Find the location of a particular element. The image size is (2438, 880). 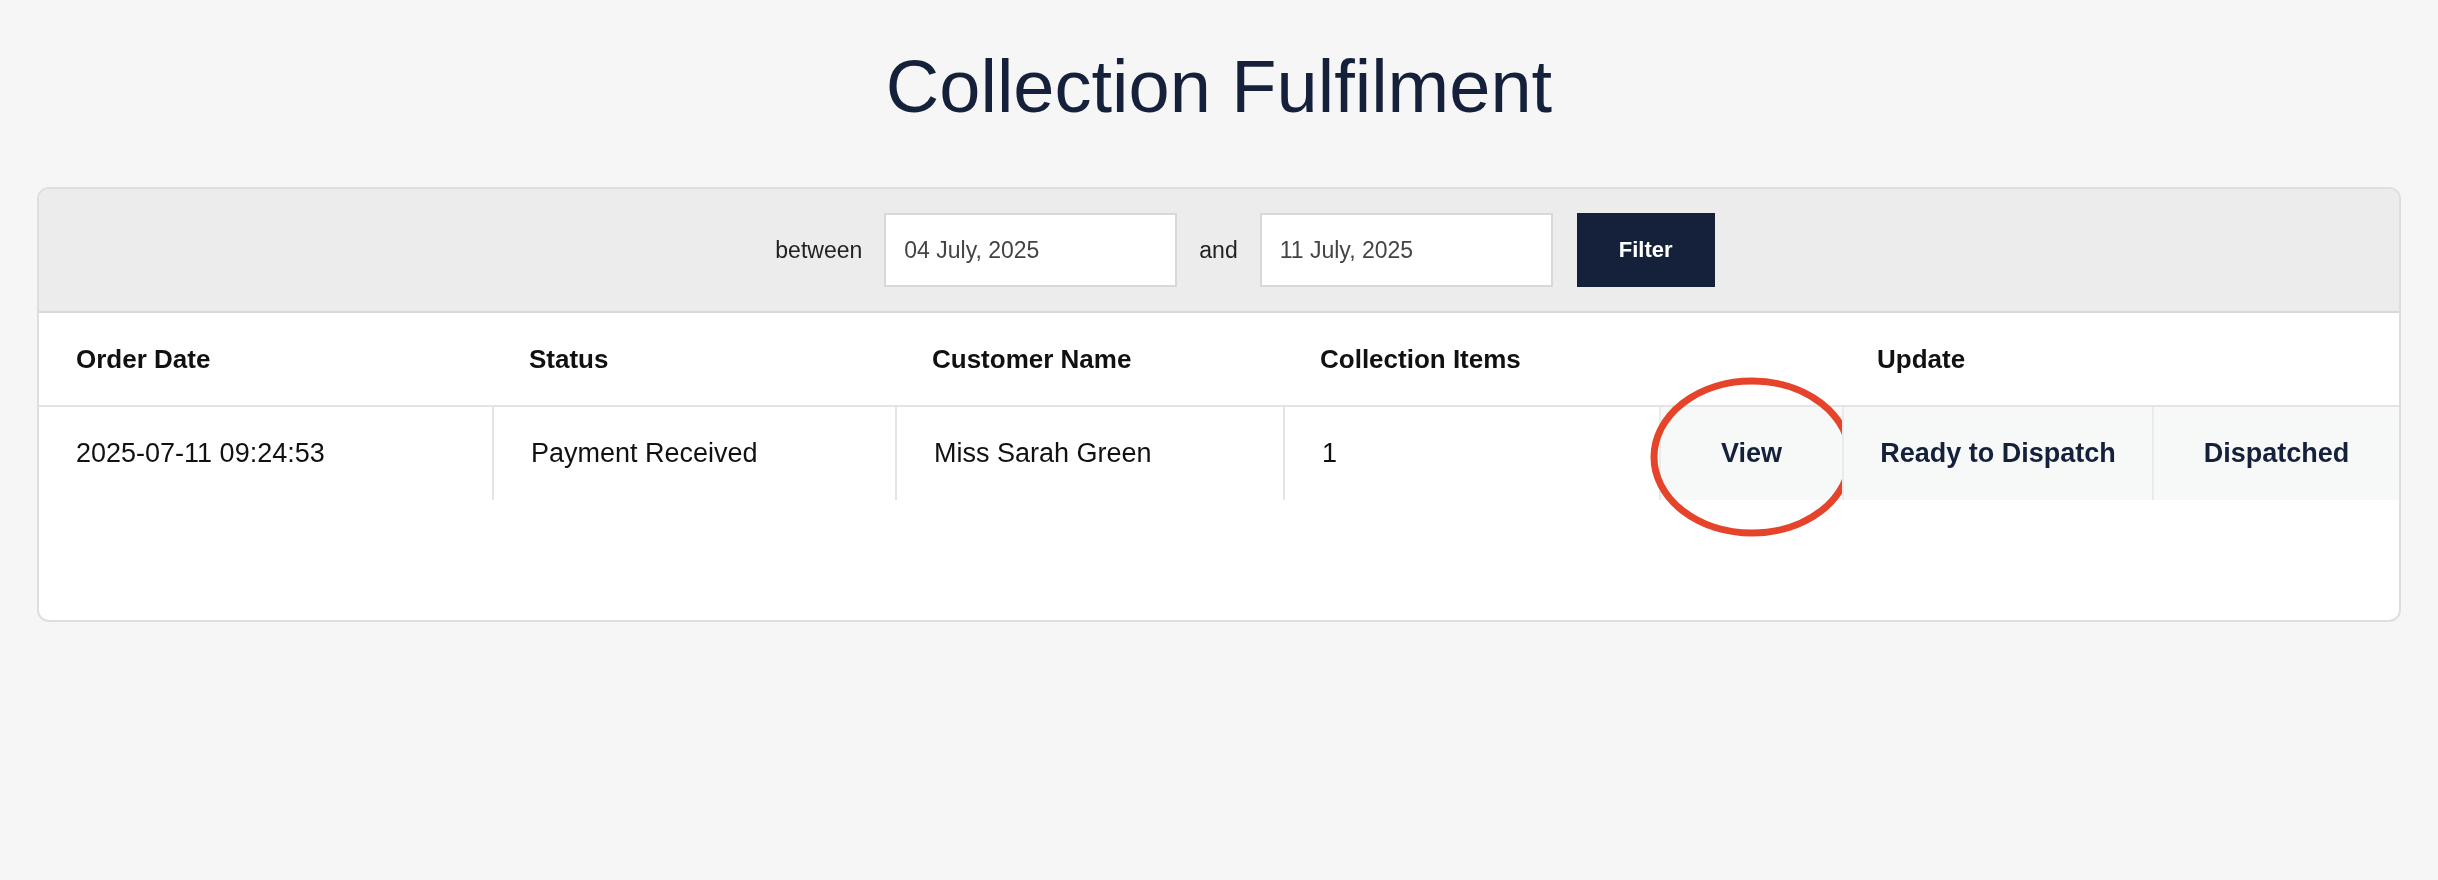

action-button: Dispatched is located at coordinates (2275, 453).